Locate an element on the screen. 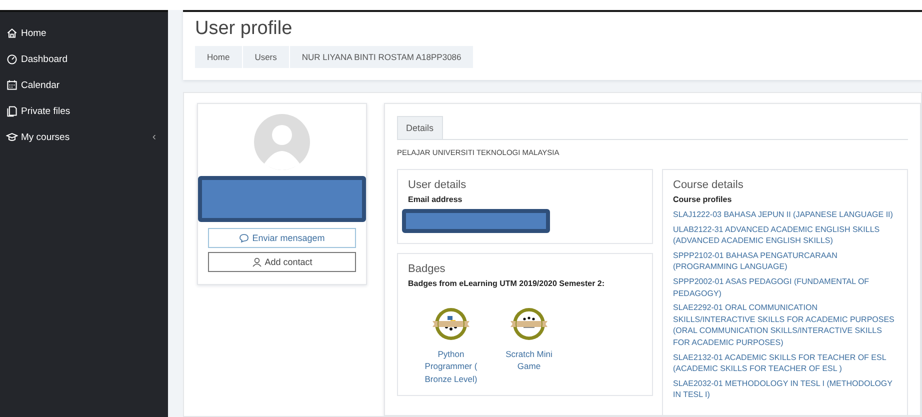 Image resolution: width=922 pixels, height=417 pixels. section-title: Badges is located at coordinates (427, 269).